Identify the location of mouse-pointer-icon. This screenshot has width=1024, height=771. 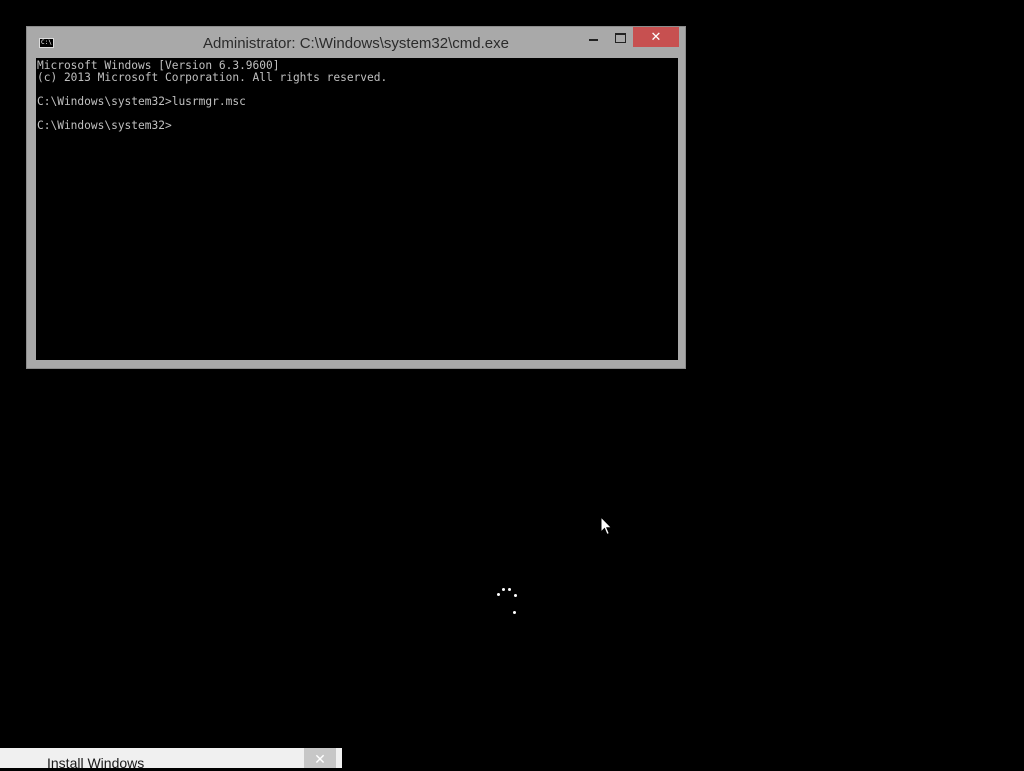
(606, 526).